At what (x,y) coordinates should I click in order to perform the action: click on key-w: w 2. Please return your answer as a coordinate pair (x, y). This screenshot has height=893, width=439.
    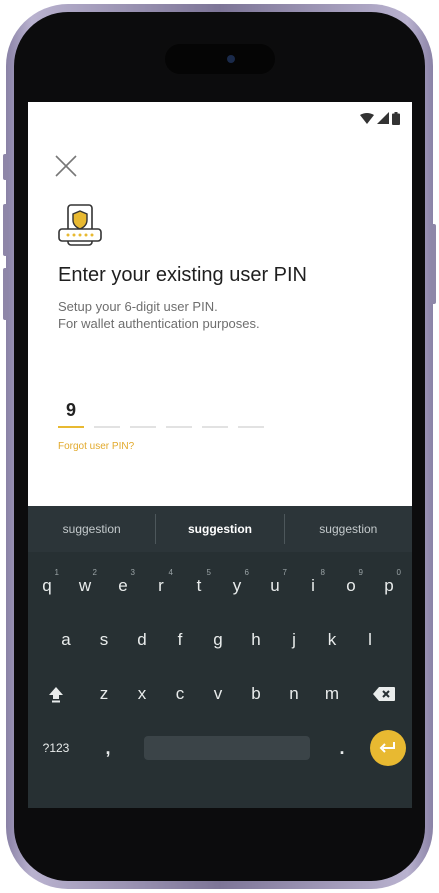
    Looking at the image, I should click on (85, 586).